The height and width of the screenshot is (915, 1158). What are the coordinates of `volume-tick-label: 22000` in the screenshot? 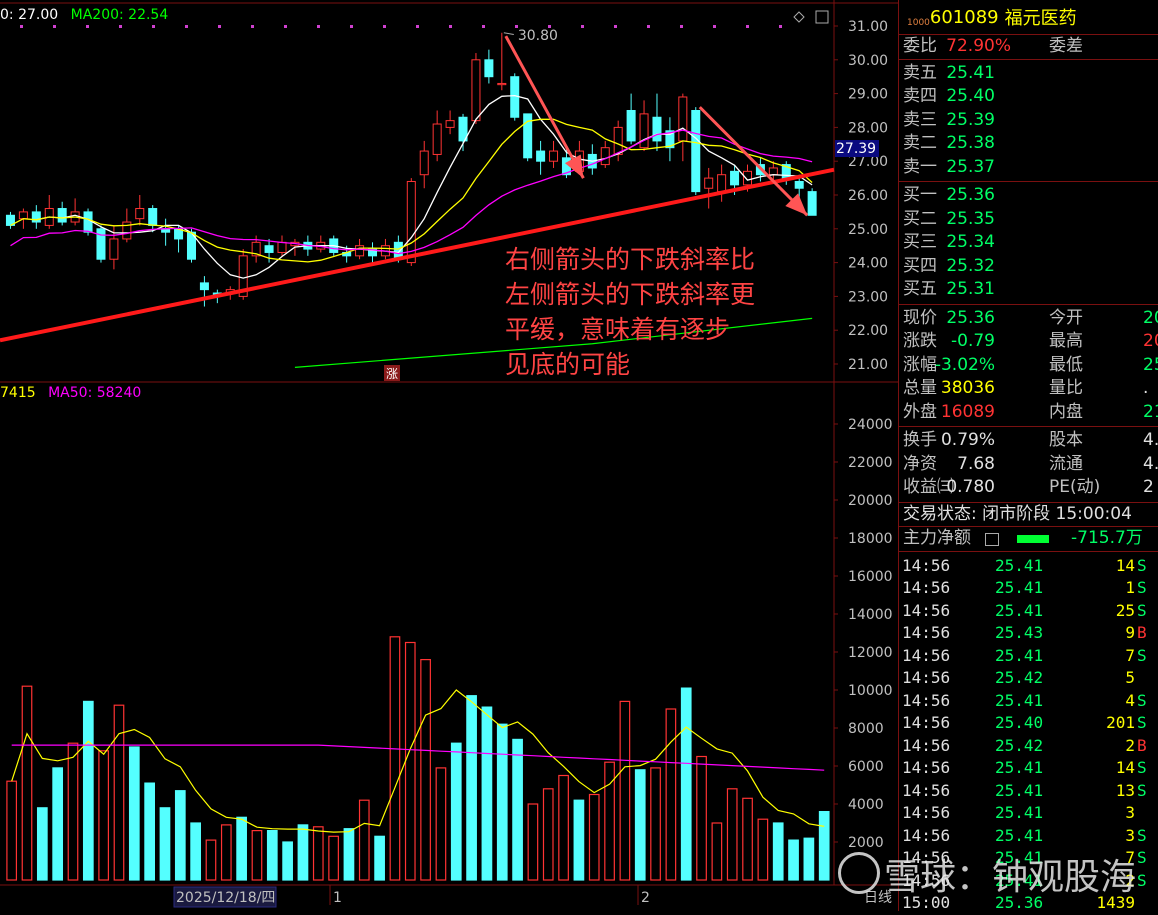 It's located at (870, 463).